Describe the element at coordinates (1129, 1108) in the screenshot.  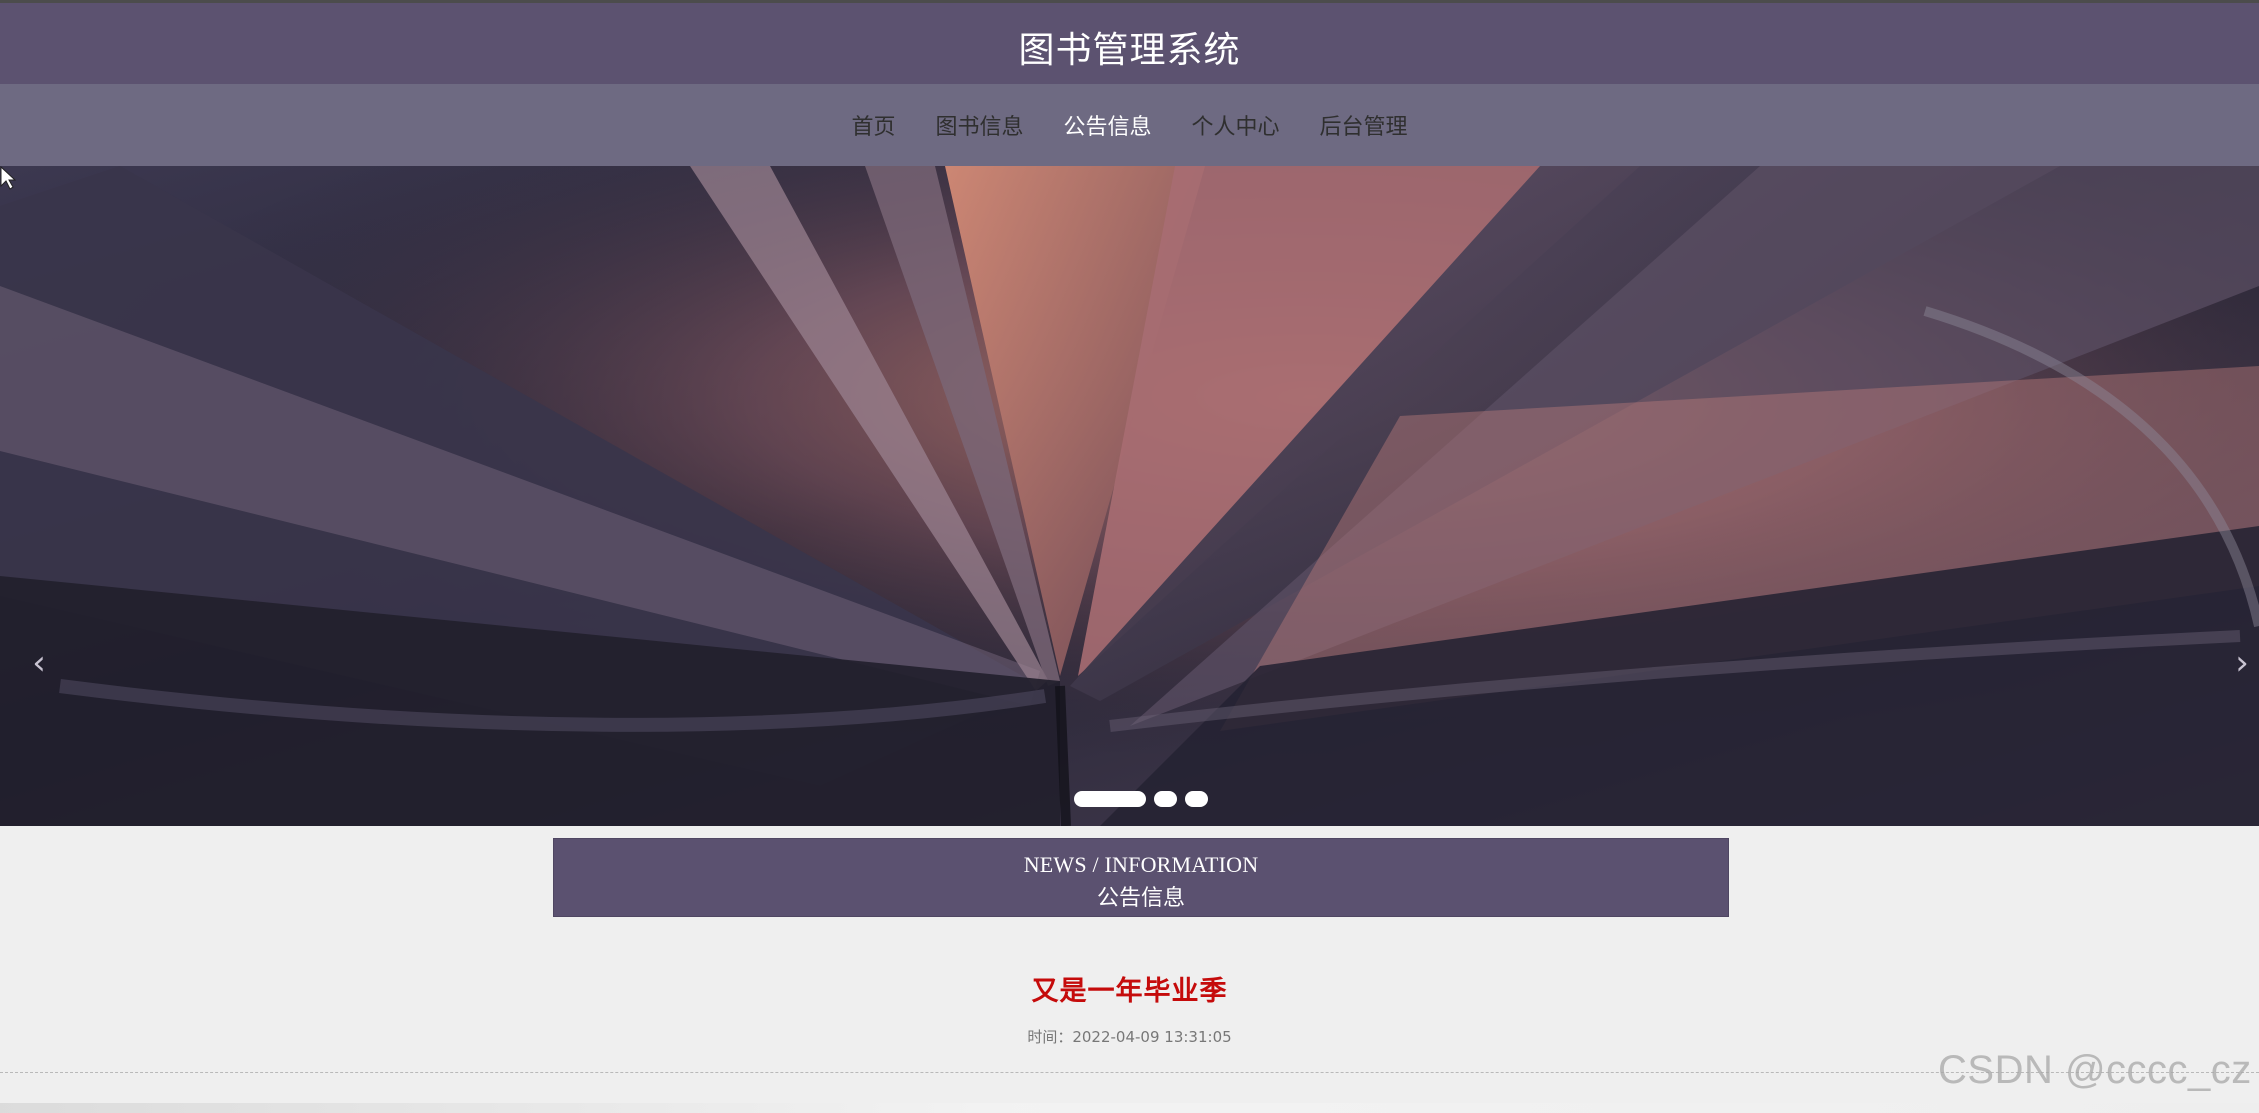
I see `bottom-scroll-fade` at that location.